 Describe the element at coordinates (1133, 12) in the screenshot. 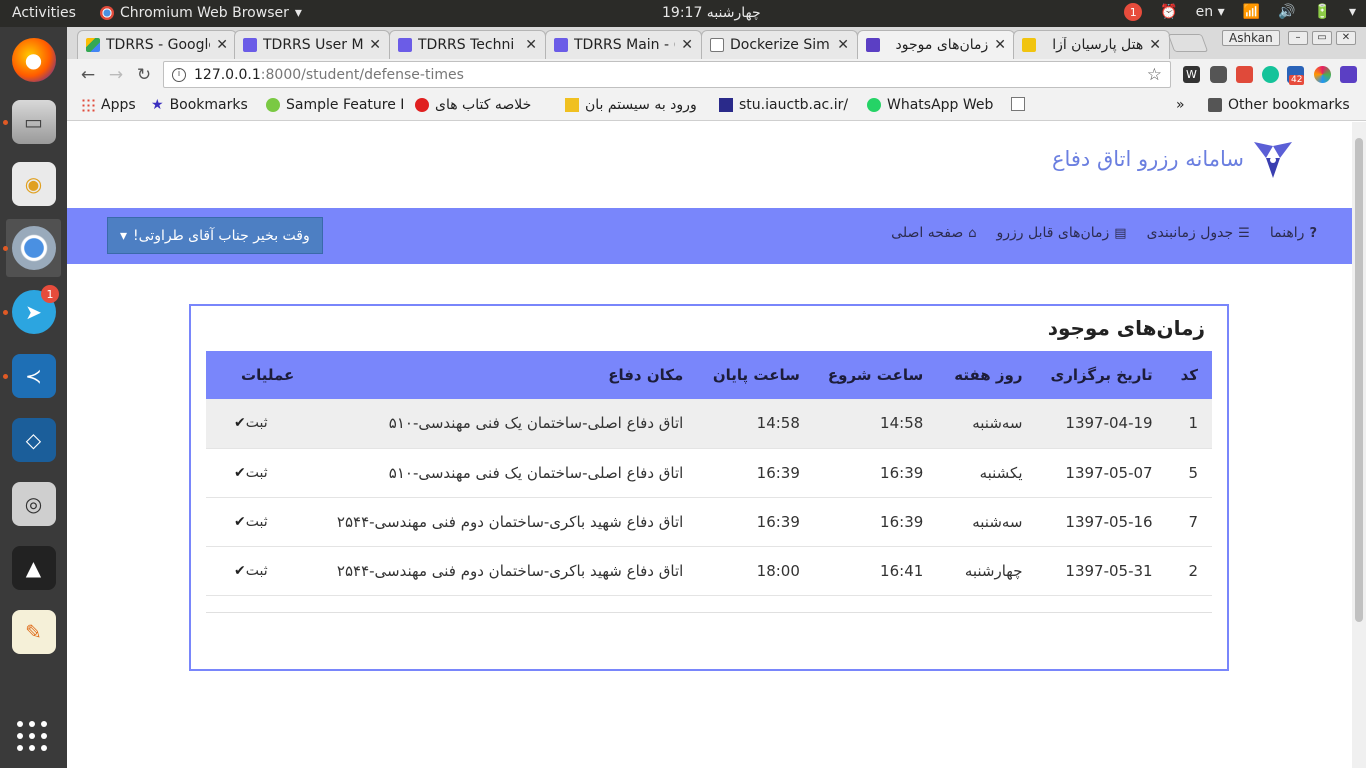

I see `notification-badge: 1` at that location.